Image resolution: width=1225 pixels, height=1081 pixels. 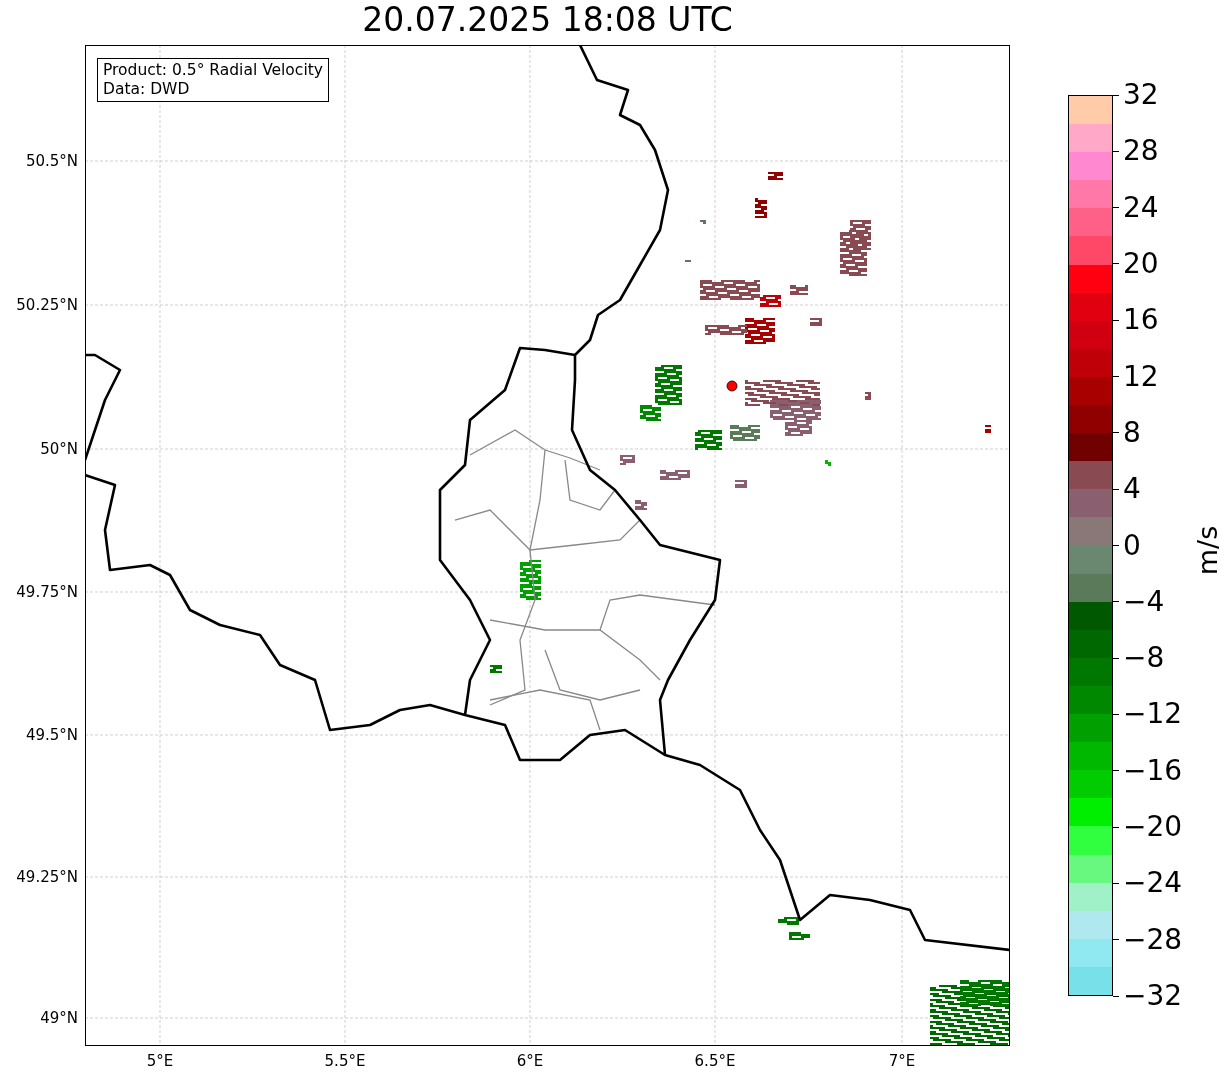 What do you see at coordinates (1153, 827) in the screenshot?
I see `colorbar-tick-label: −20` at bounding box center [1153, 827].